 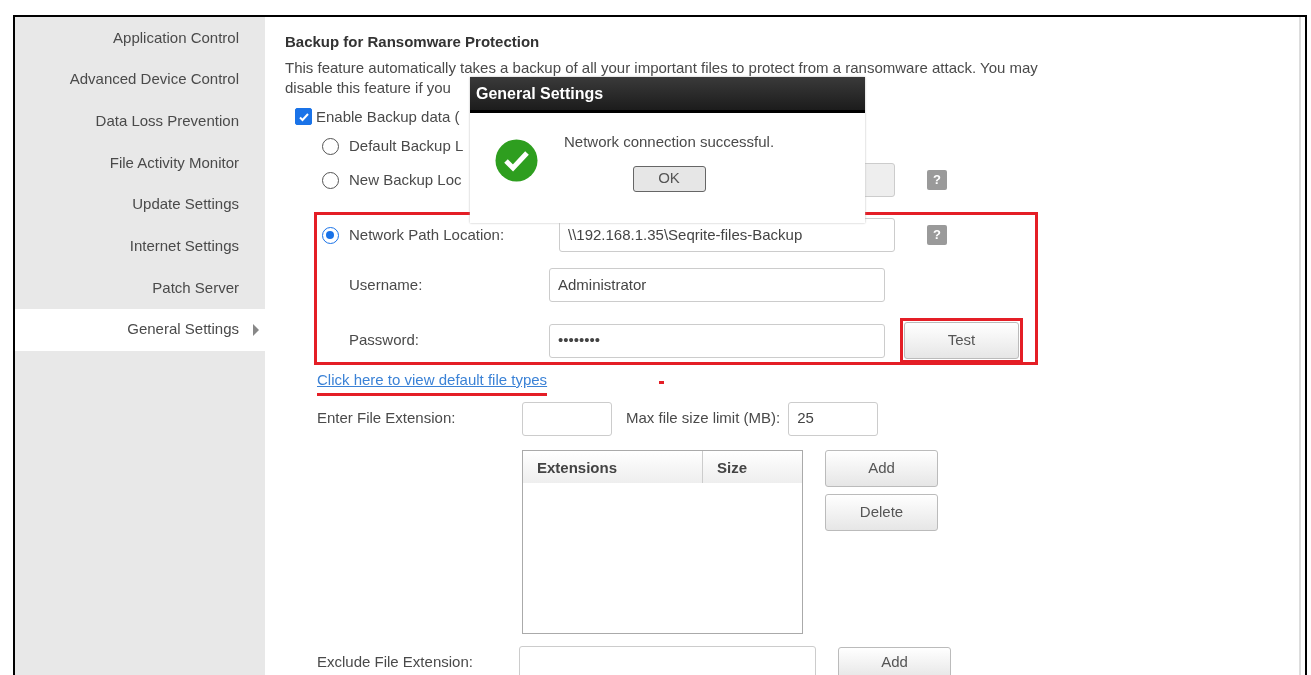 What do you see at coordinates (395, 662) in the screenshot?
I see `field-label: Exclude File Extension:` at bounding box center [395, 662].